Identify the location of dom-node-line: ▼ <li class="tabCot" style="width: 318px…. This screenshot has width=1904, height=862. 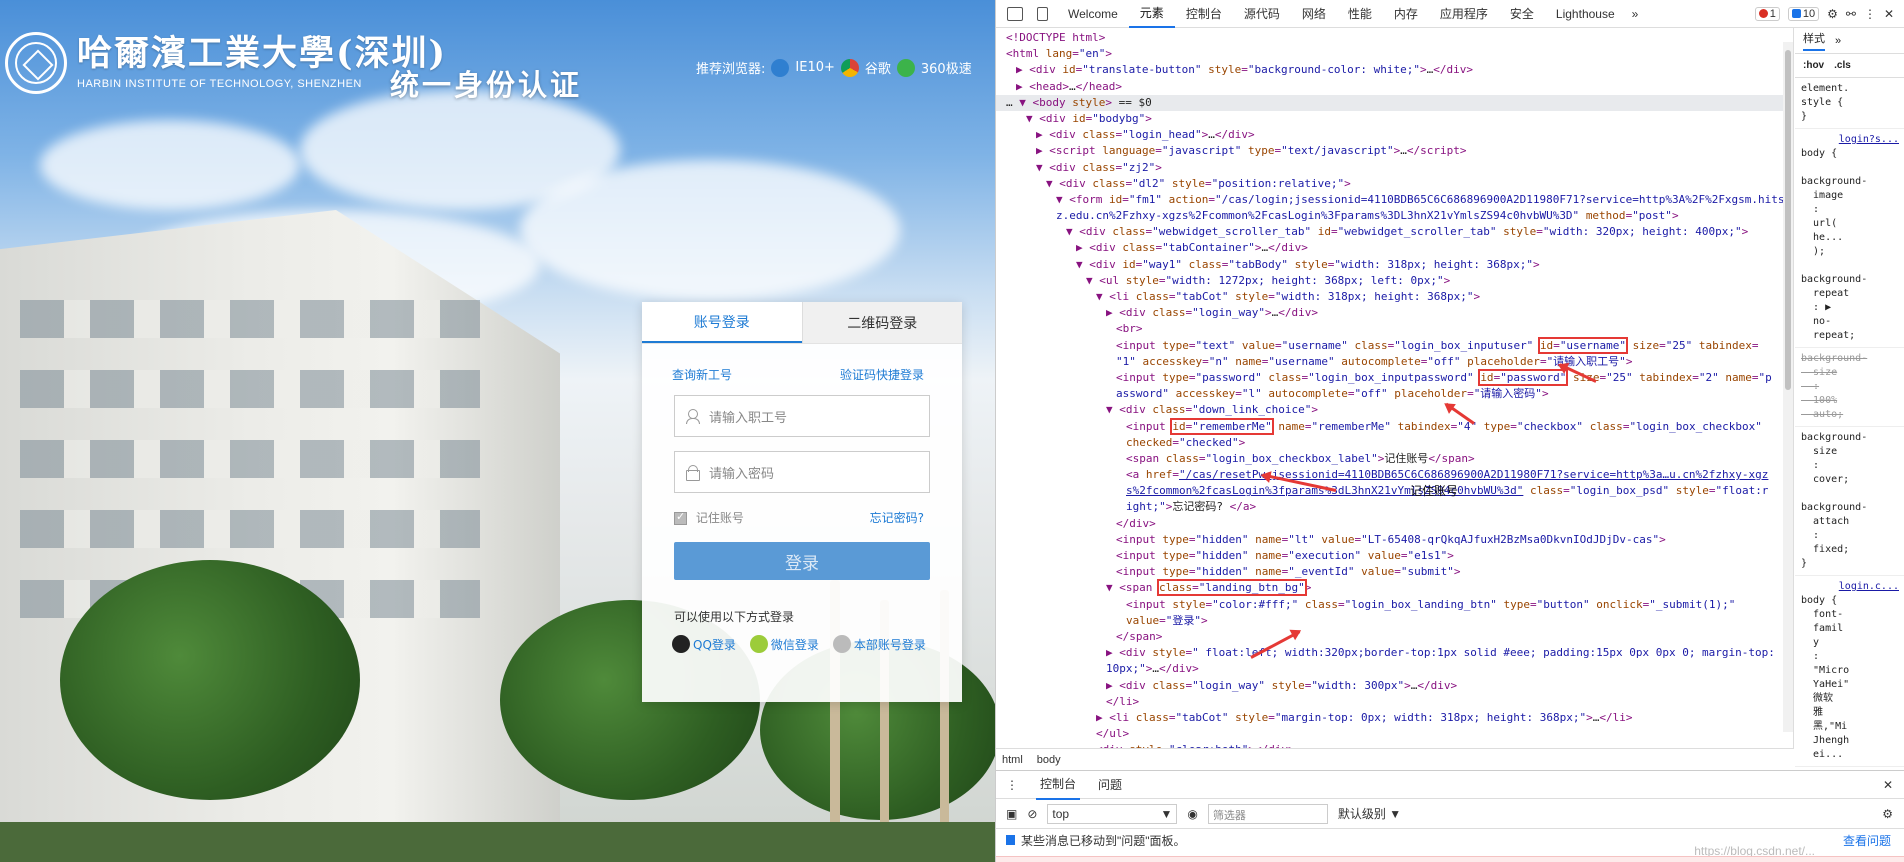
(1394, 297).